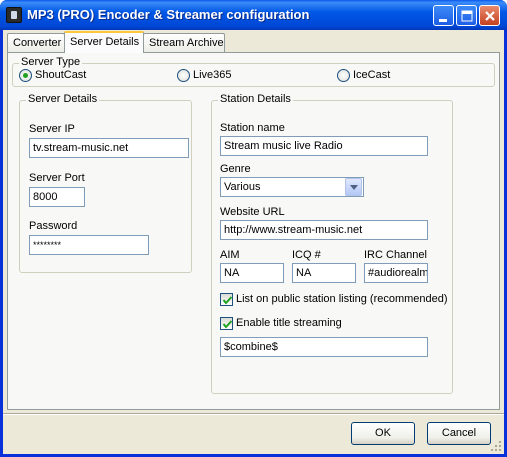 The image size is (507, 457). Describe the element at coordinates (252, 212) in the screenshot. I see `website-url-label: Website URL` at that location.